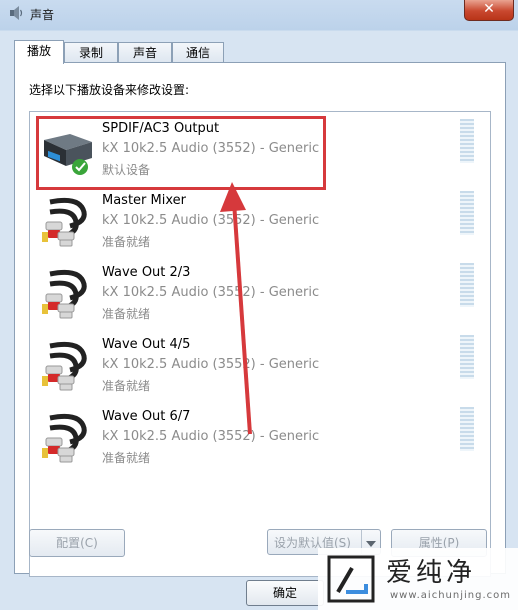  Describe the element at coordinates (91, 52) in the screenshot. I see `tab-recording: 录制` at that location.